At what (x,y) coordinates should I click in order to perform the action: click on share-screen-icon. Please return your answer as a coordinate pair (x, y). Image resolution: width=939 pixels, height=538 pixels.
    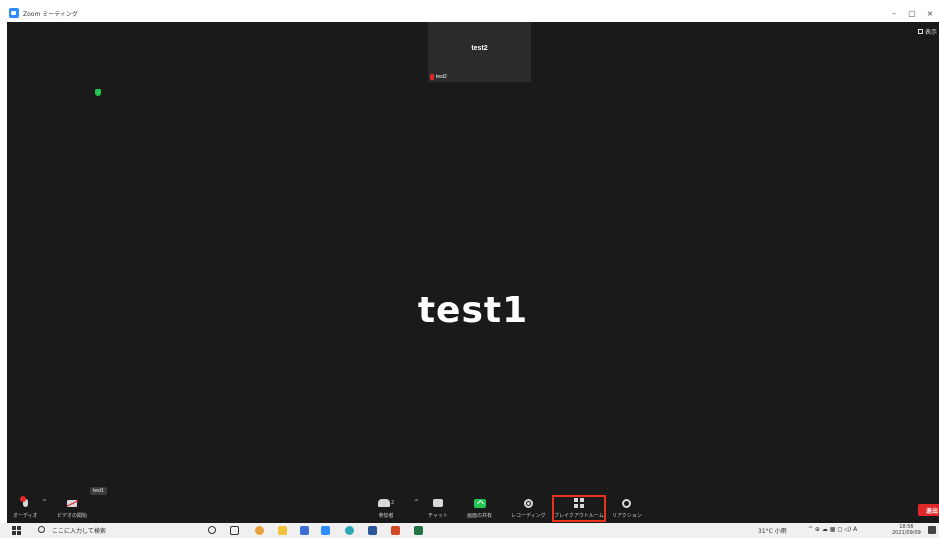
    Looking at the image, I should click on (479, 503).